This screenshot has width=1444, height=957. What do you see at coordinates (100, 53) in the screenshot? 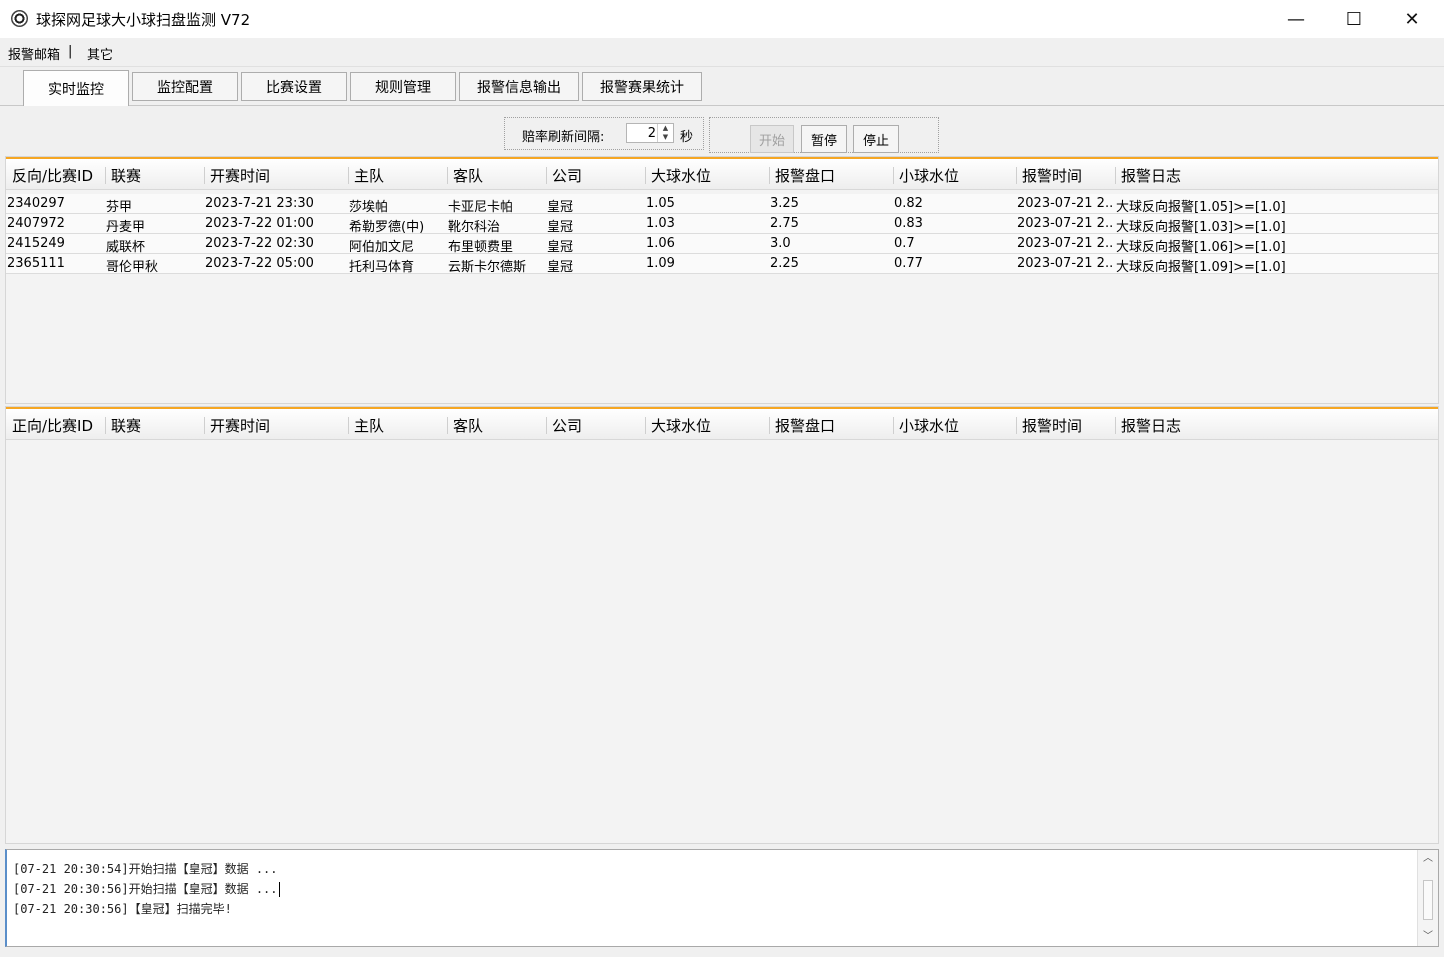
I see `menu-other: 其它` at bounding box center [100, 53].